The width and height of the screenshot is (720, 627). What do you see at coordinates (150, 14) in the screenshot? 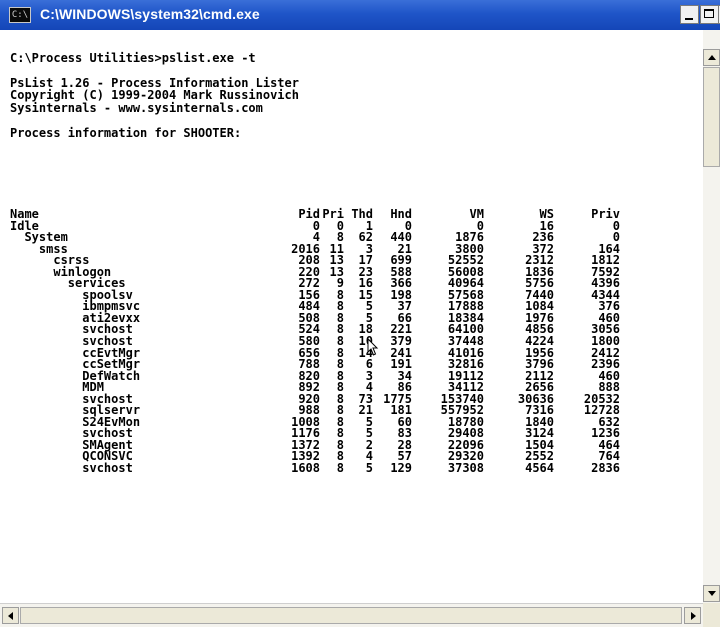
I see `window-title: C:\WINDOWS\system32\cmd.exe` at bounding box center [150, 14].